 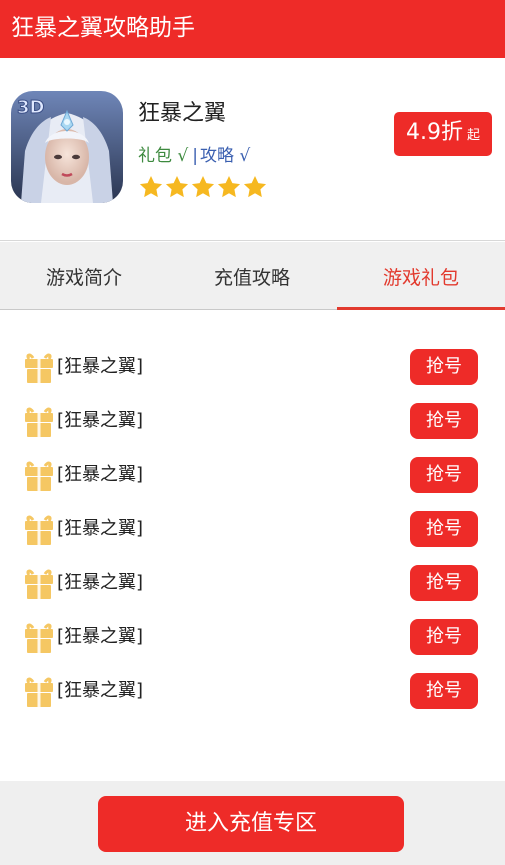 What do you see at coordinates (421, 276) in the screenshot?
I see `tab-game-gifts: 游戏礼包` at bounding box center [421, 276].